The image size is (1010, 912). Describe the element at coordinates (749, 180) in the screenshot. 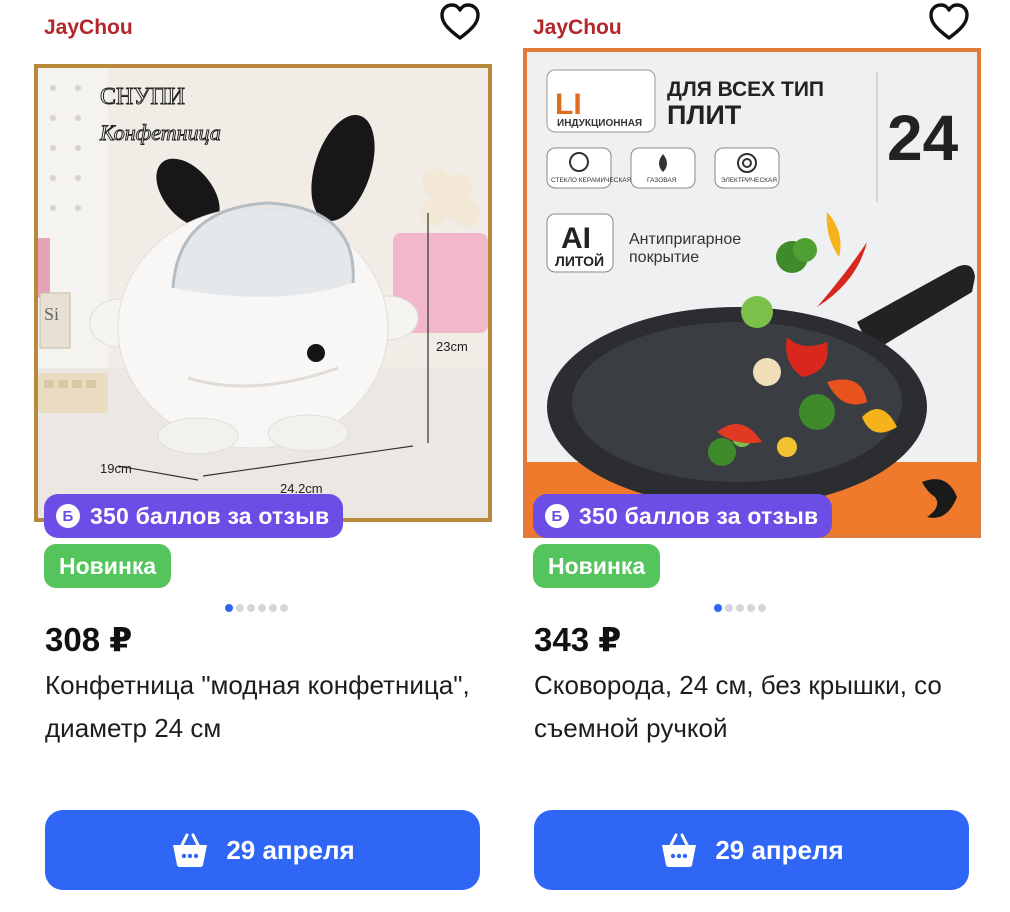

I see `svg-text: ЭЛЕКТРИЧЕСКАЯ` at that location.